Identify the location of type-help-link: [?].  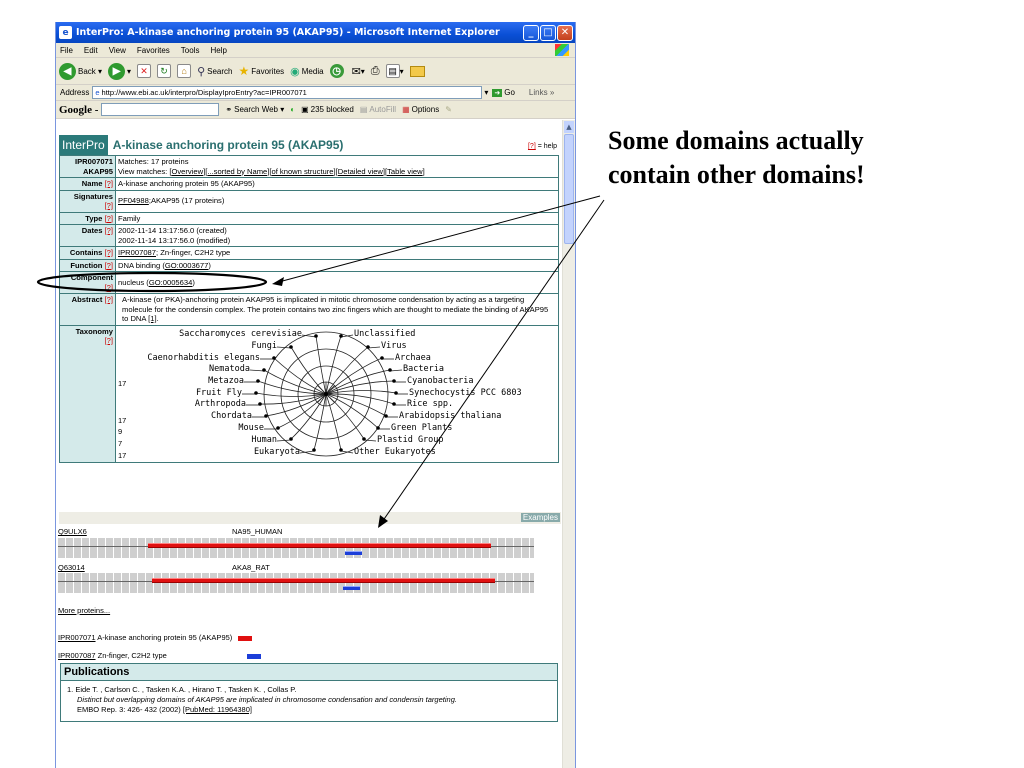
(109, 218).